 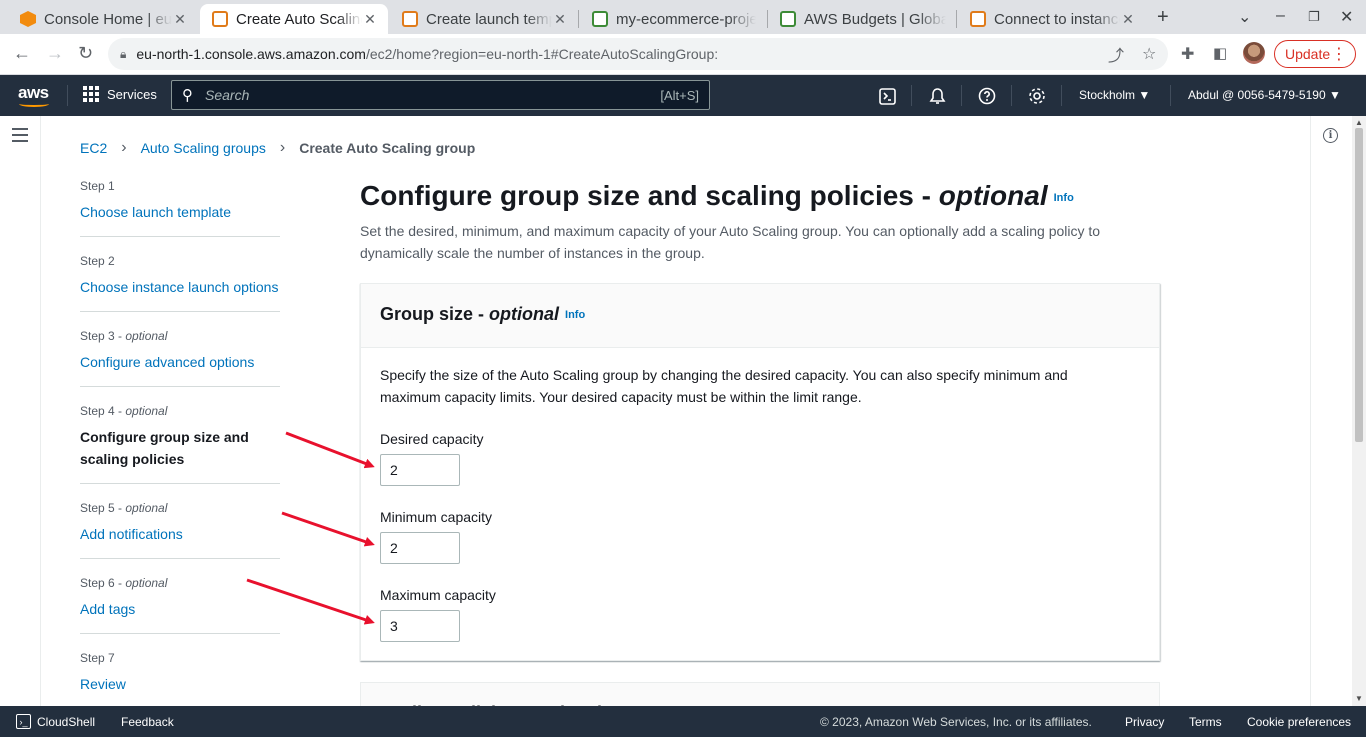 I want to click on back-arrow-icon: ←, so click(x=22, y=53).